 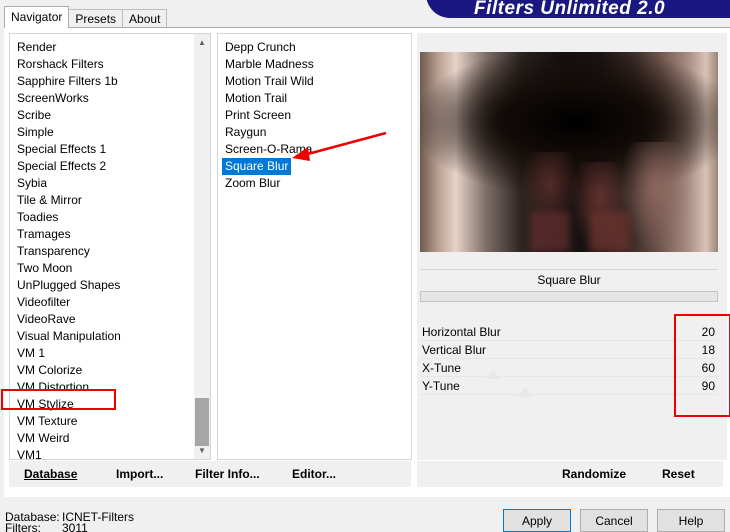 I want to click on category-scrollbar: ▲ ▼, so click(x=202, y=246).